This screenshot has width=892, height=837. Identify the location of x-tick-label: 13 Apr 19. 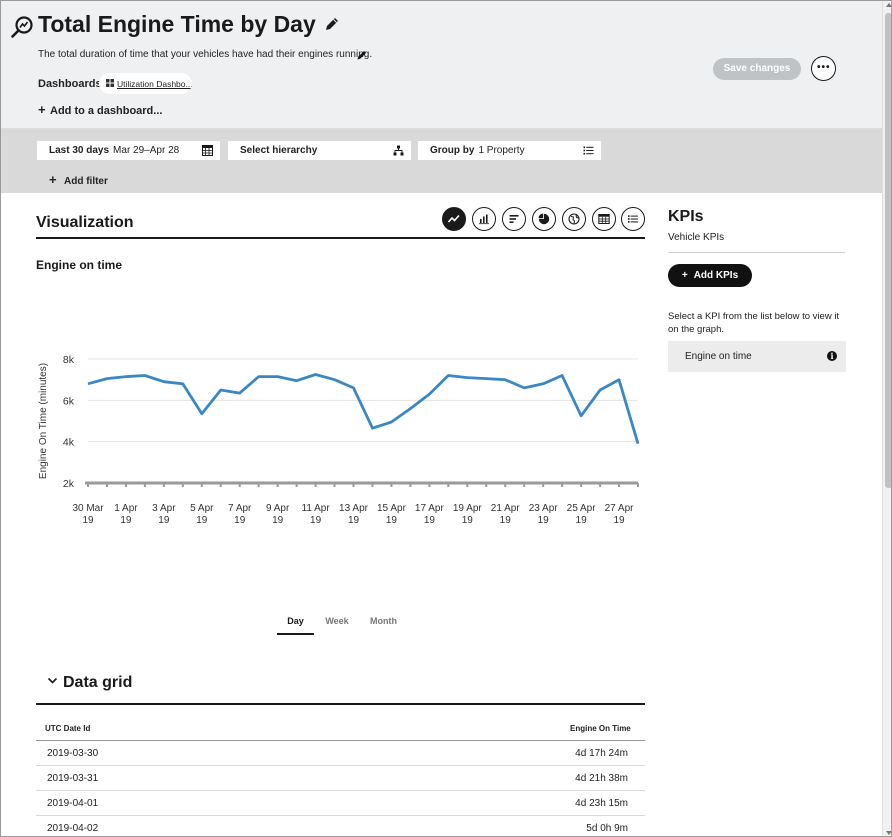
(354, 514).